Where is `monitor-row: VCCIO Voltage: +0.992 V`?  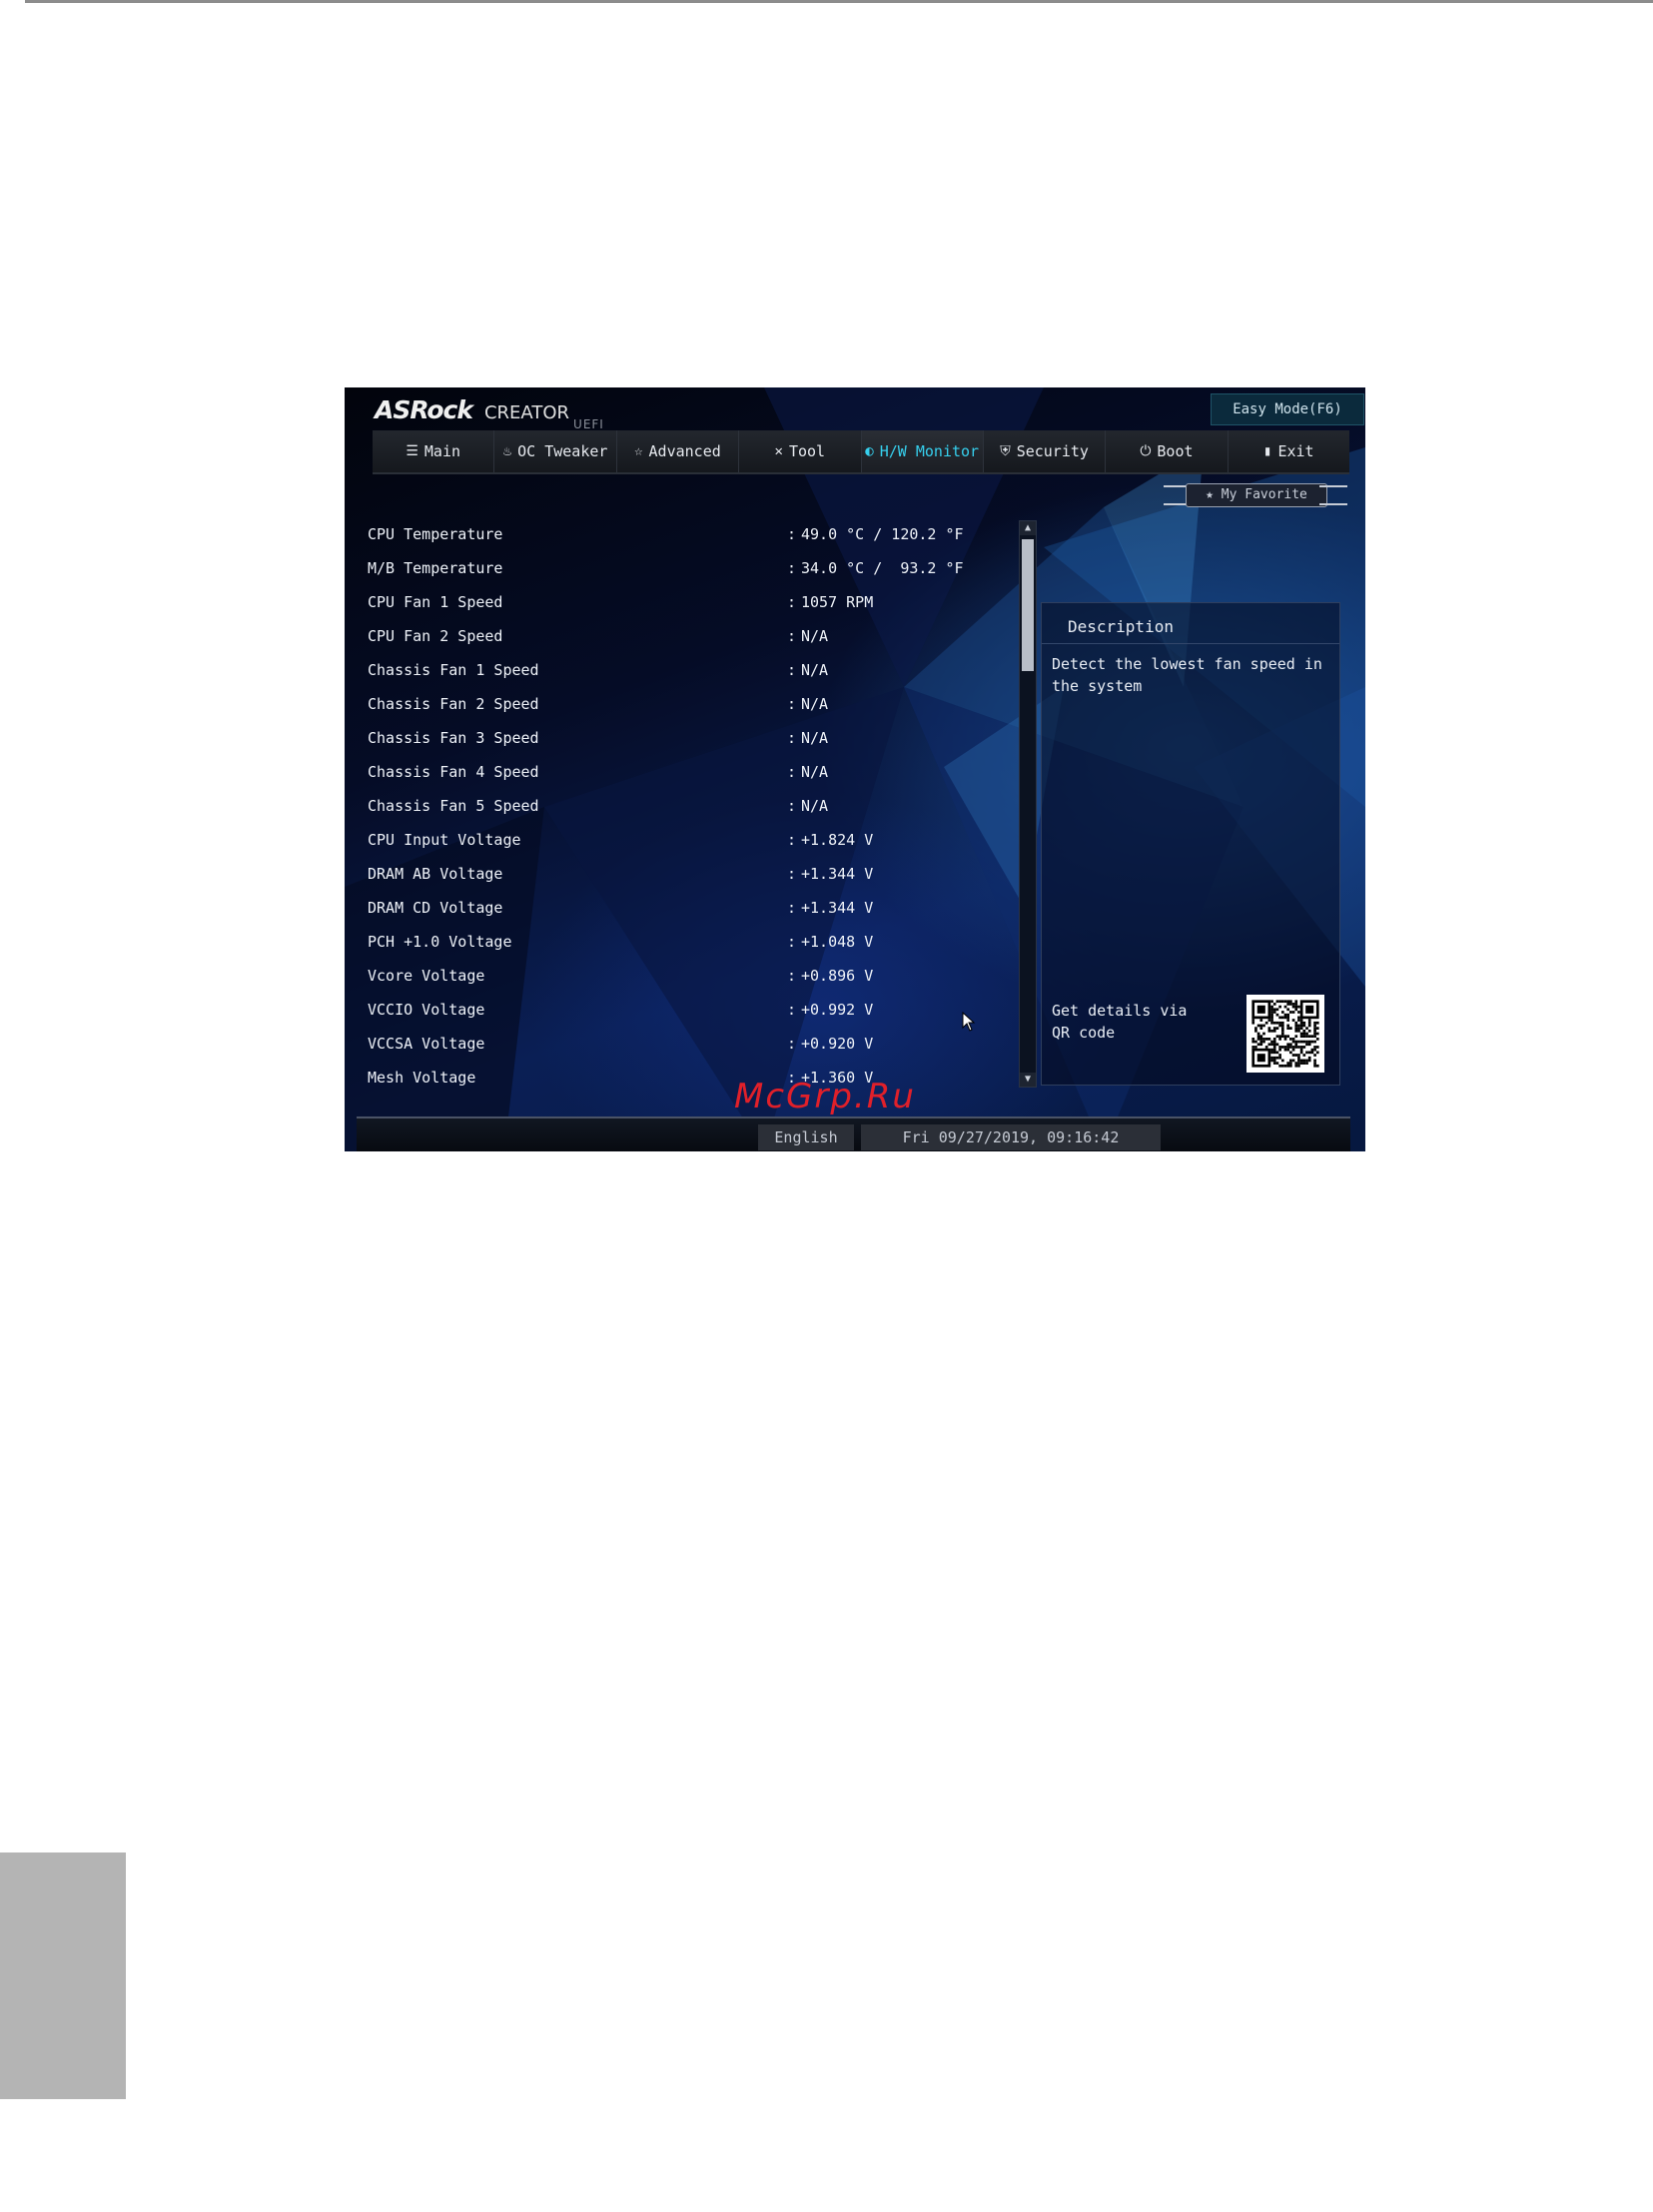 monitor-row: VCCIO Voltage: +0.992 V is located at coordinates (692, 1010).